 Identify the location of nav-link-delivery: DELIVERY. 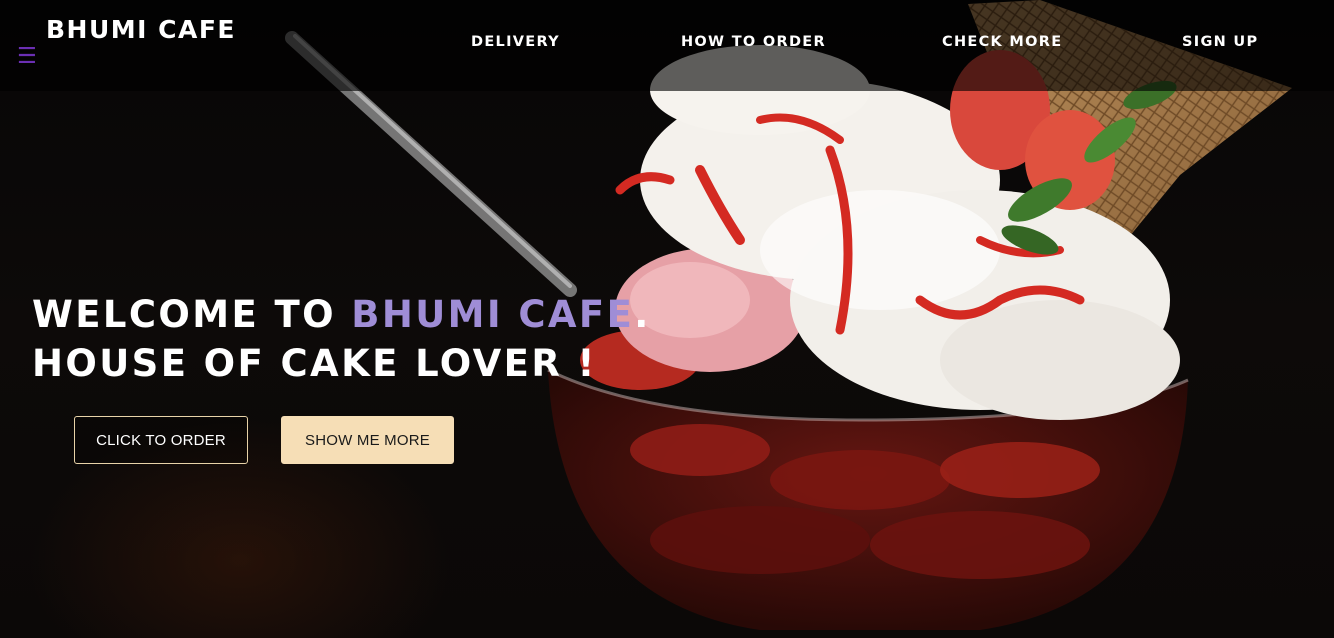
(515, 42).